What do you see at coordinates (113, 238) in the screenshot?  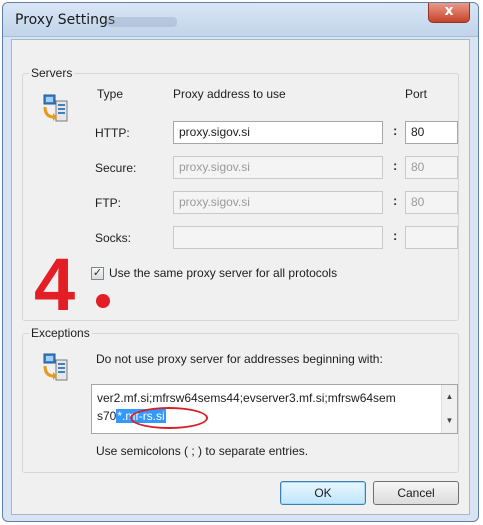 I see `socks-label: Socks:` at bounding box center [113, 238].